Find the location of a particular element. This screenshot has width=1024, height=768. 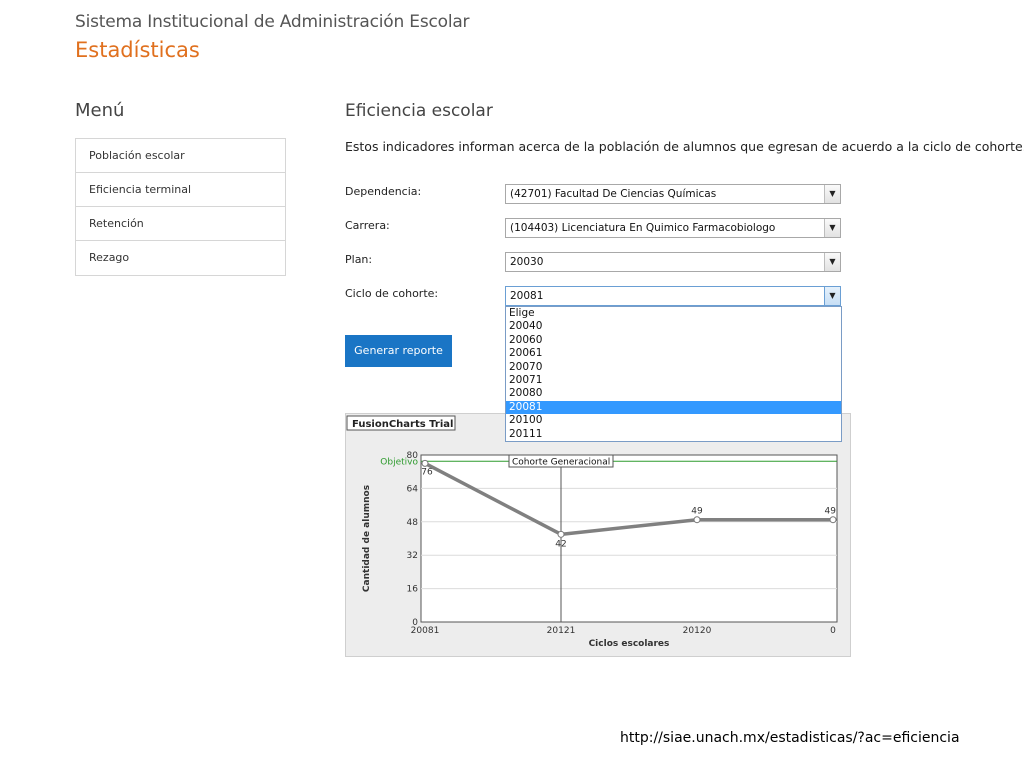

ciclo-option: 20071 is located at coordinates (673, 380).